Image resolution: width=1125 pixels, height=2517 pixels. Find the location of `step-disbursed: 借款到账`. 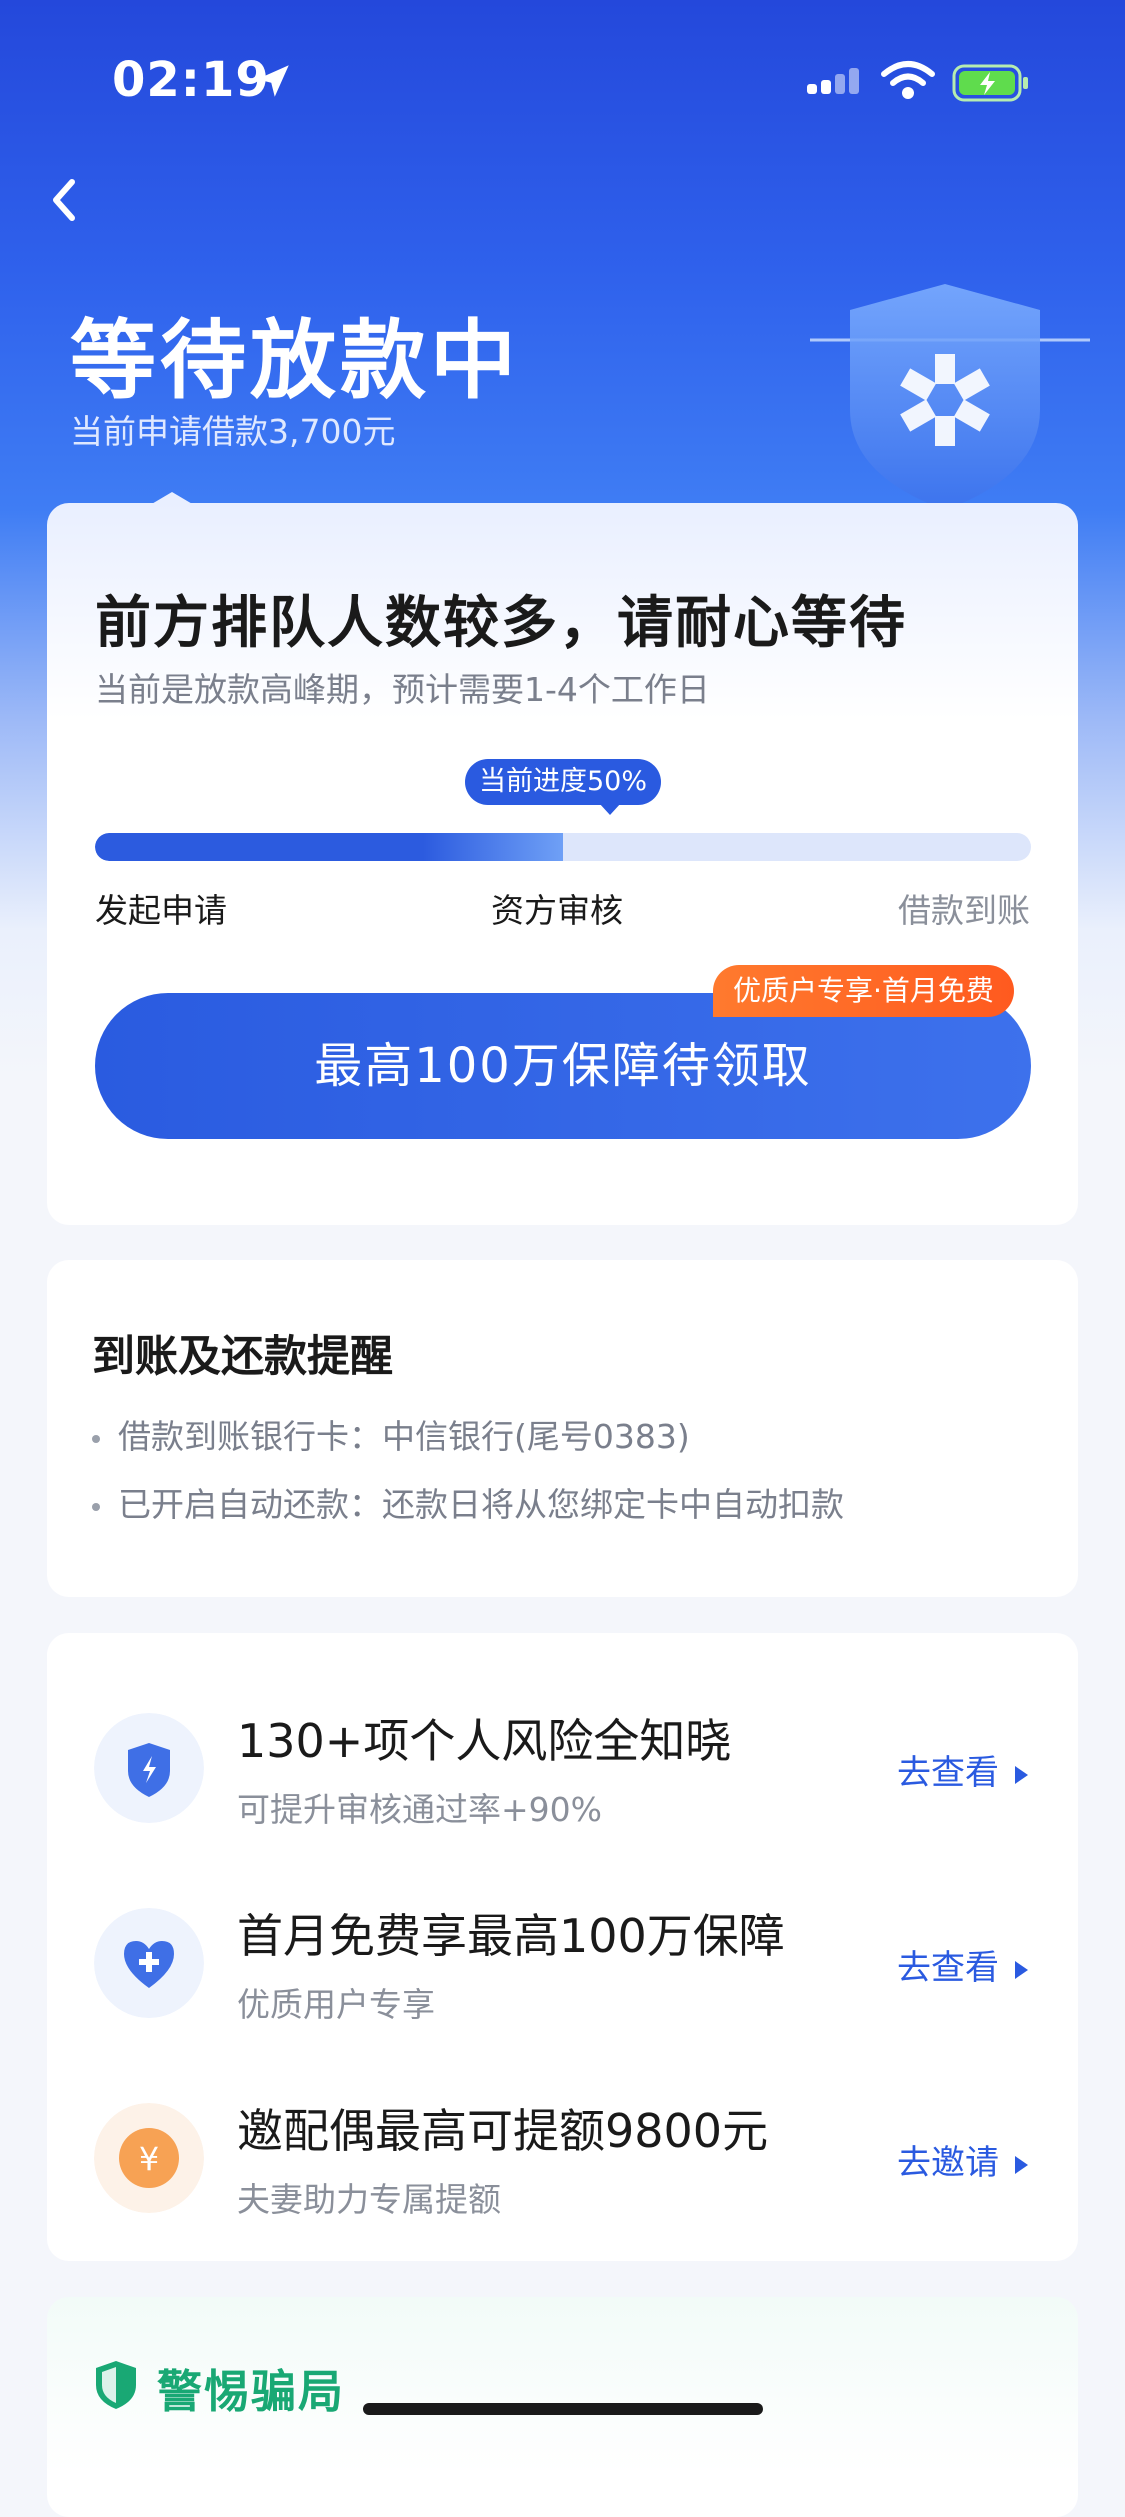

step-disbursed: 借款到账 is located at coordinates (964, 910).